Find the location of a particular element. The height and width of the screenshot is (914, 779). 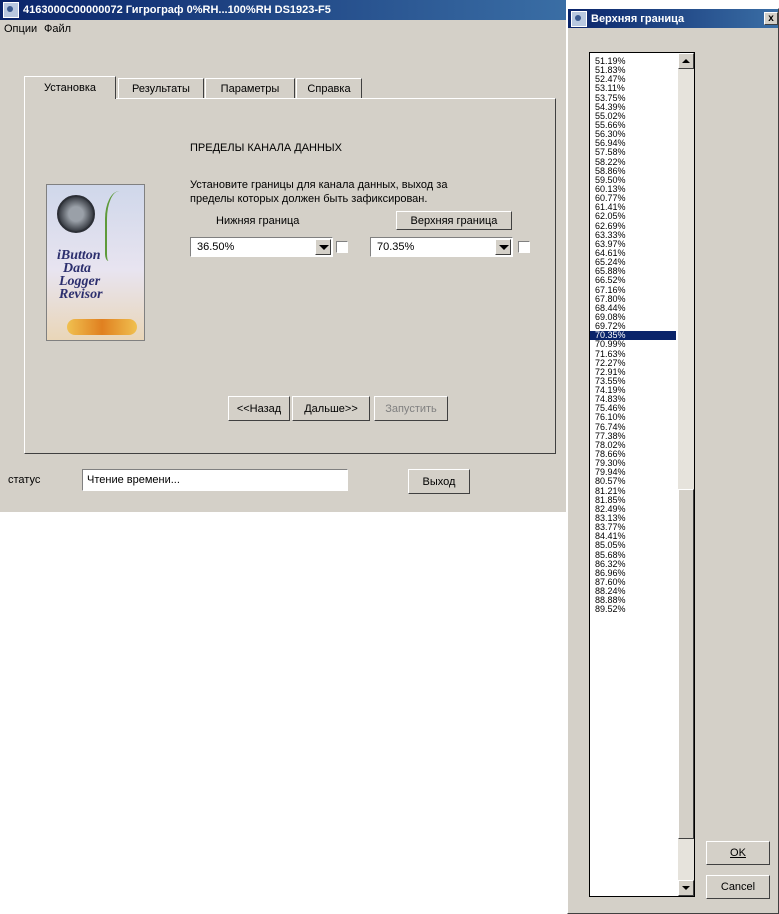

upper-limit-label: Верхняя граница is located at coordinates (454, 220).